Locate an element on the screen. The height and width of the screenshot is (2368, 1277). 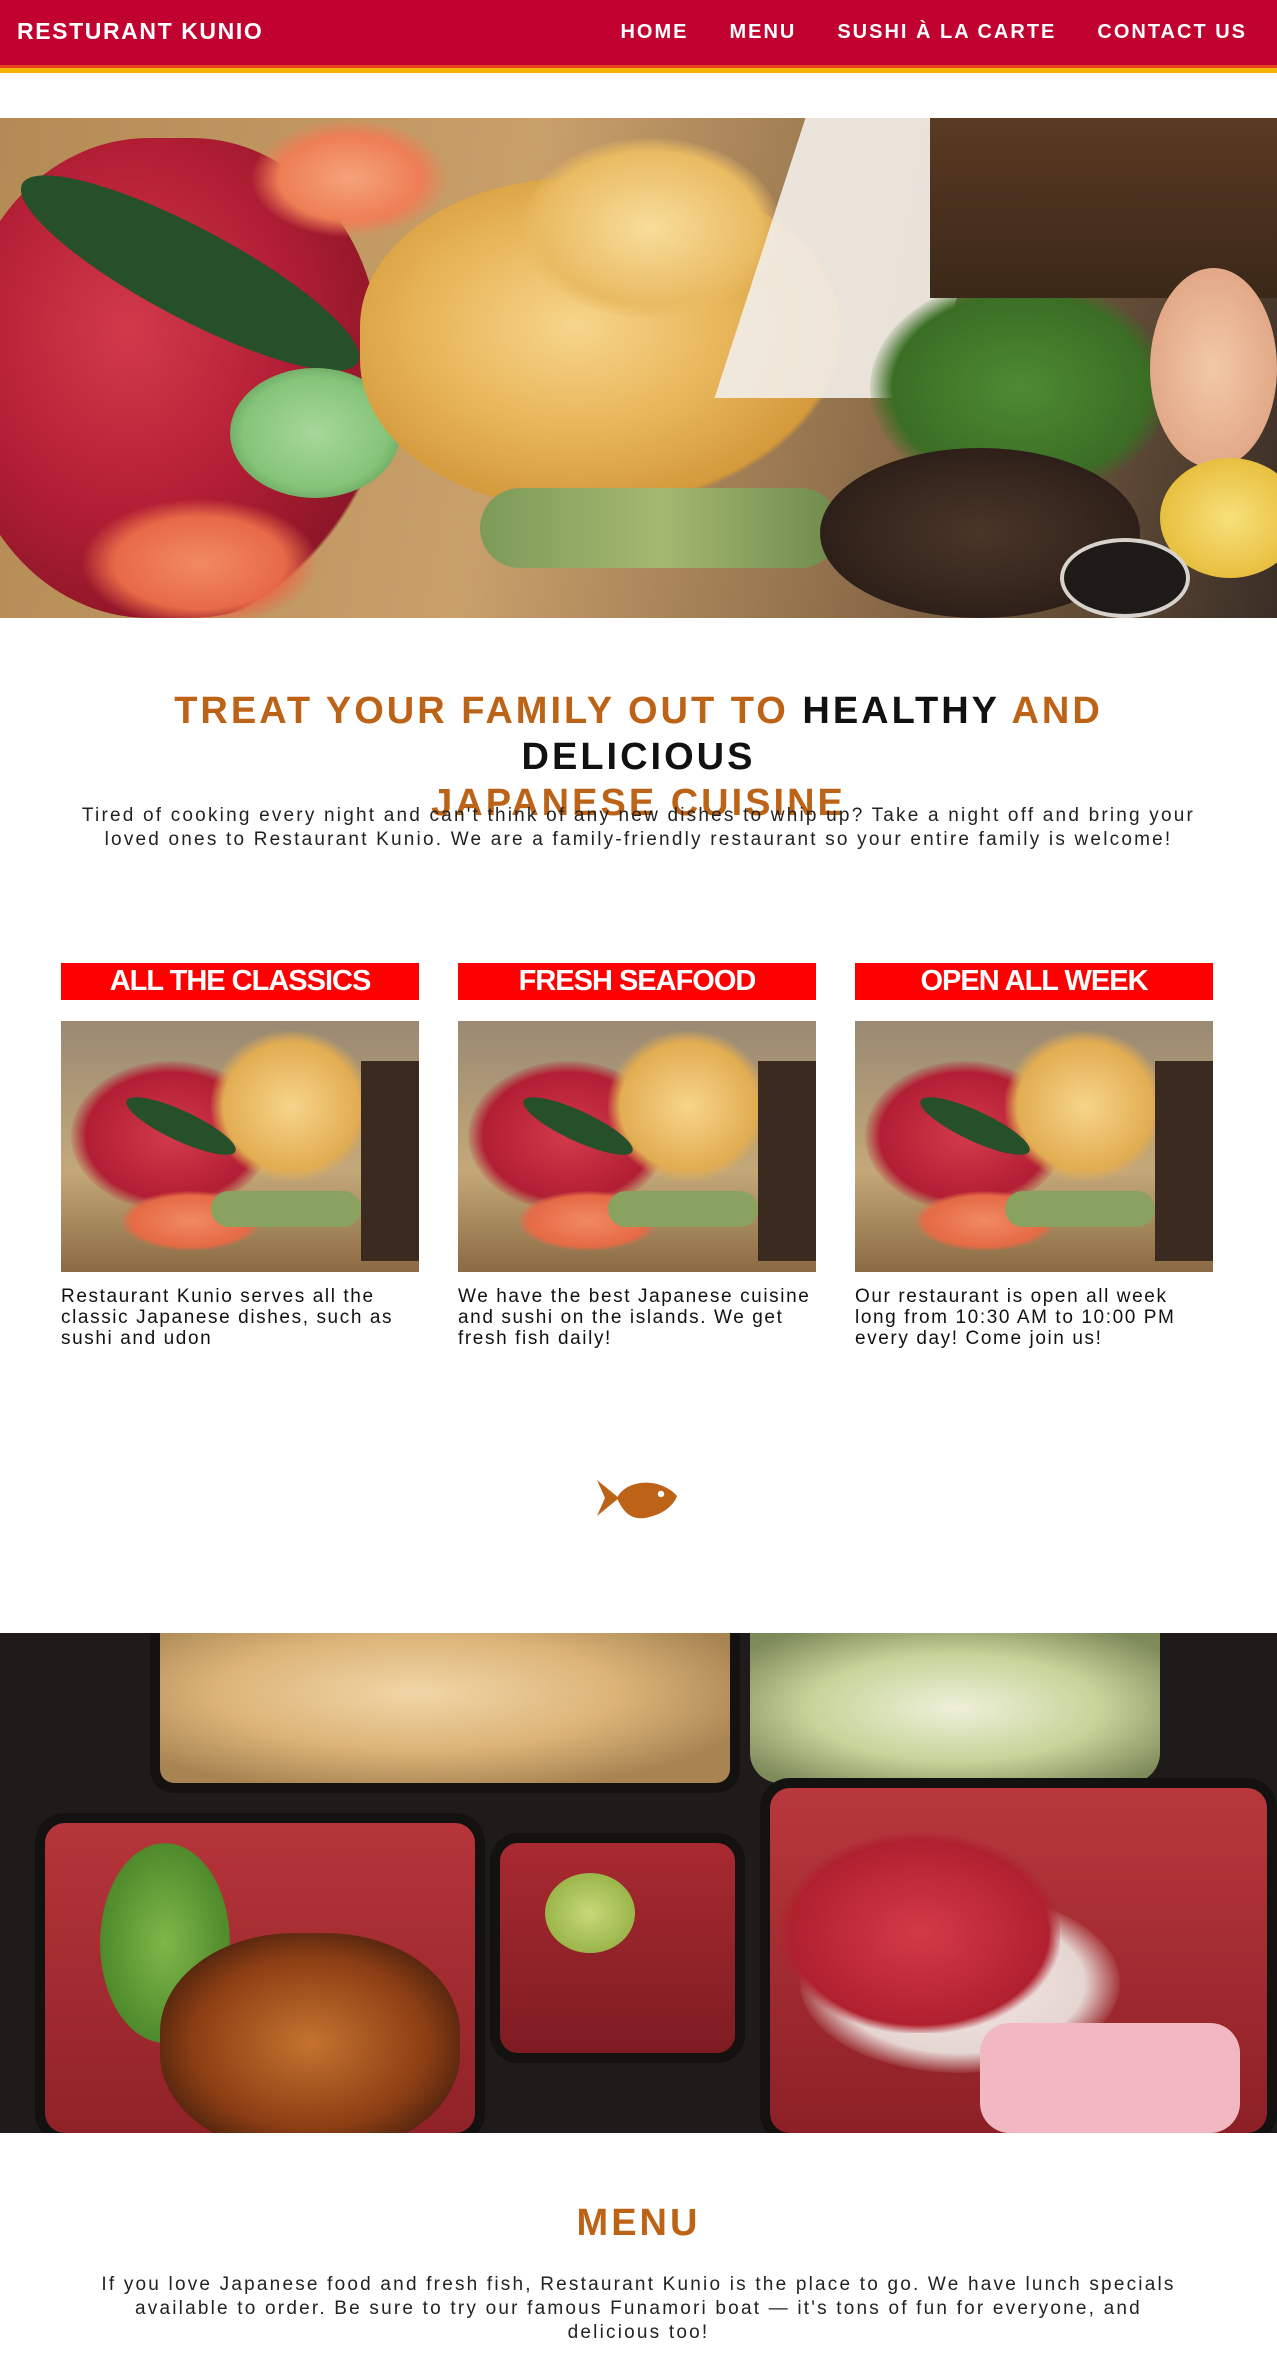
intro-heading-part1: TREAT YOUR FAMILY OUT TO is located at coordinates (488, 711).